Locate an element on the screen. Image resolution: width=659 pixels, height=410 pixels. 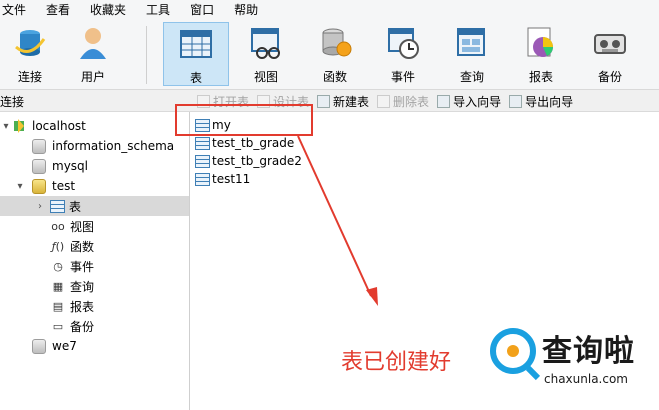
tree-item-label: 事件 is located at coordinates (82, 266).